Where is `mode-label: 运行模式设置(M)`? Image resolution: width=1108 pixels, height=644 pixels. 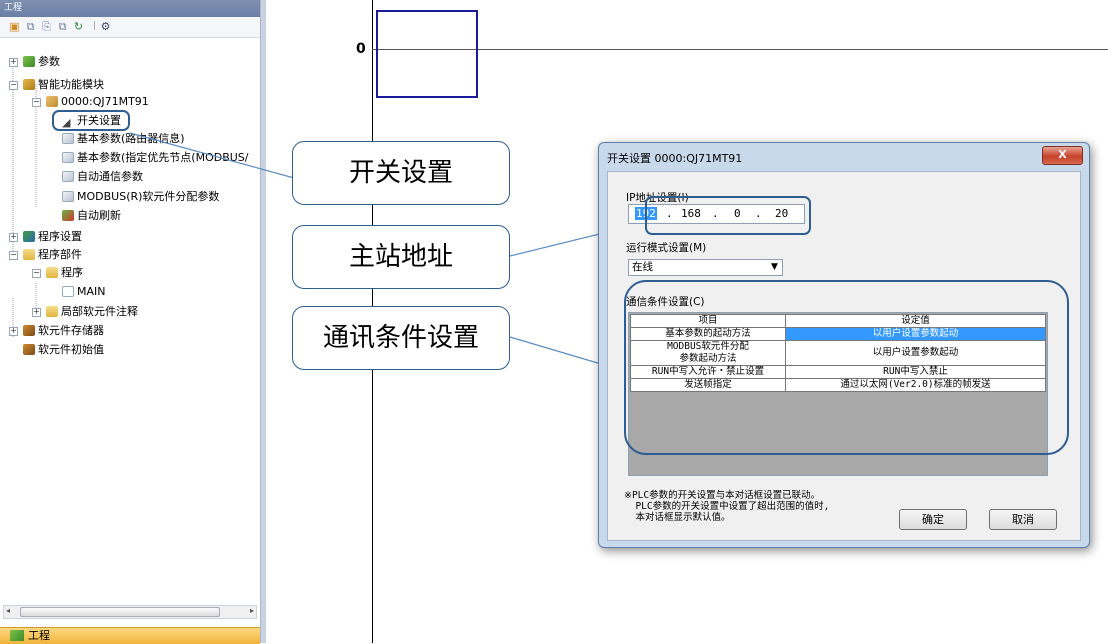
mode-label: 运行模式设置(M) is located at coordinates (666, 248).